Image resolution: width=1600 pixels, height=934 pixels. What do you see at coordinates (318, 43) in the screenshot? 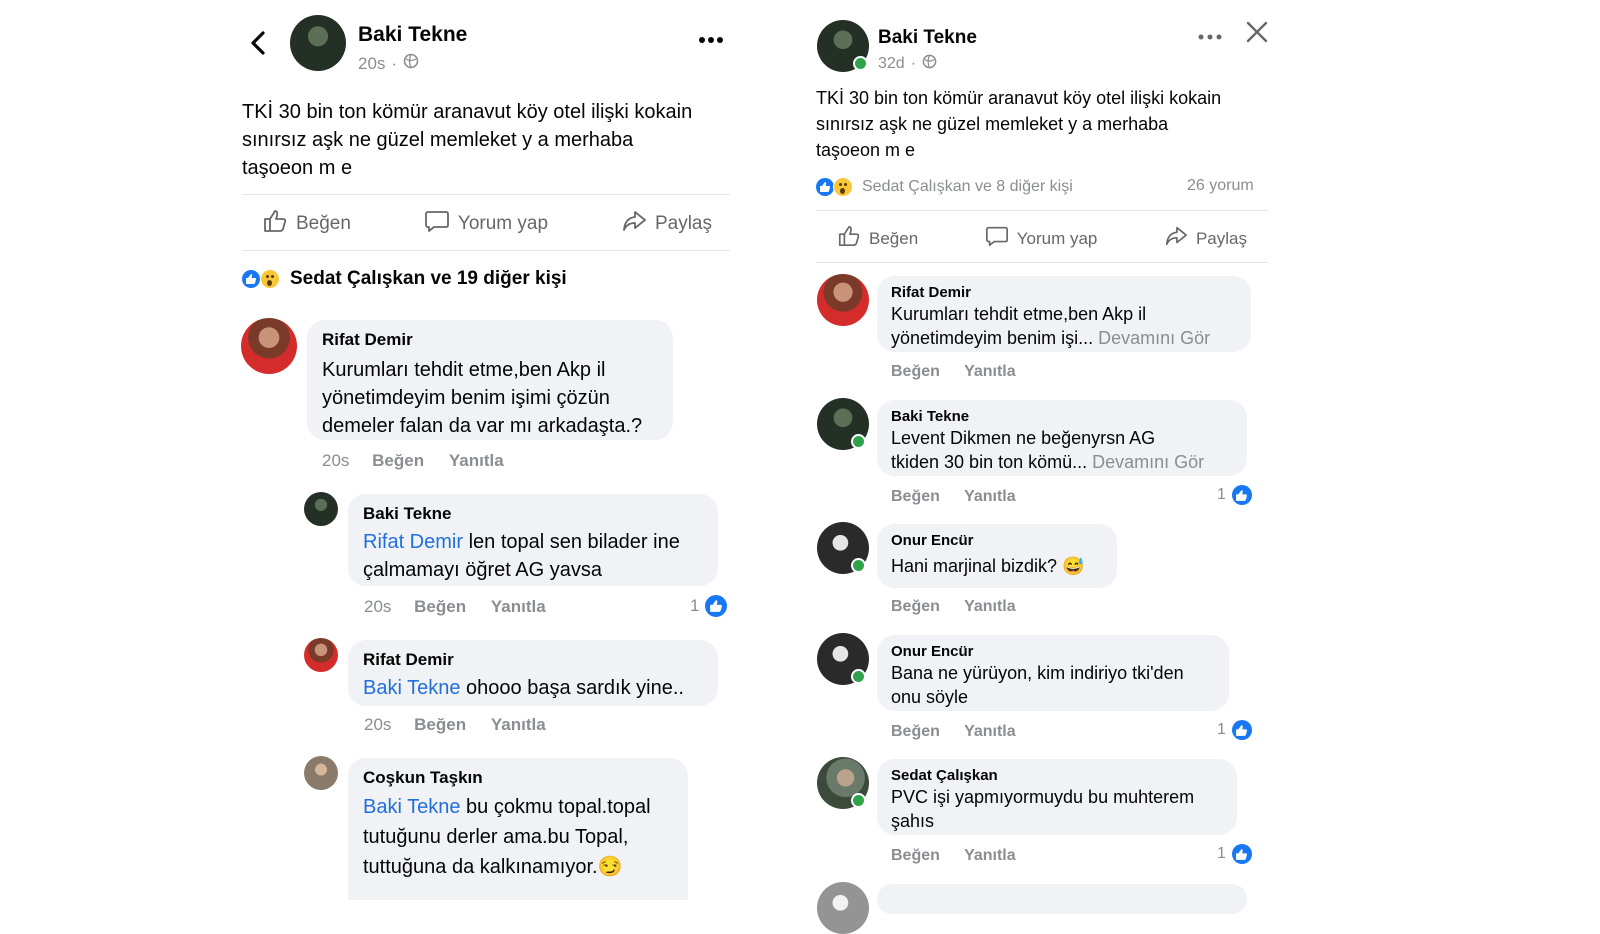
I see `author-avatar` at bounding box center [318, 43].